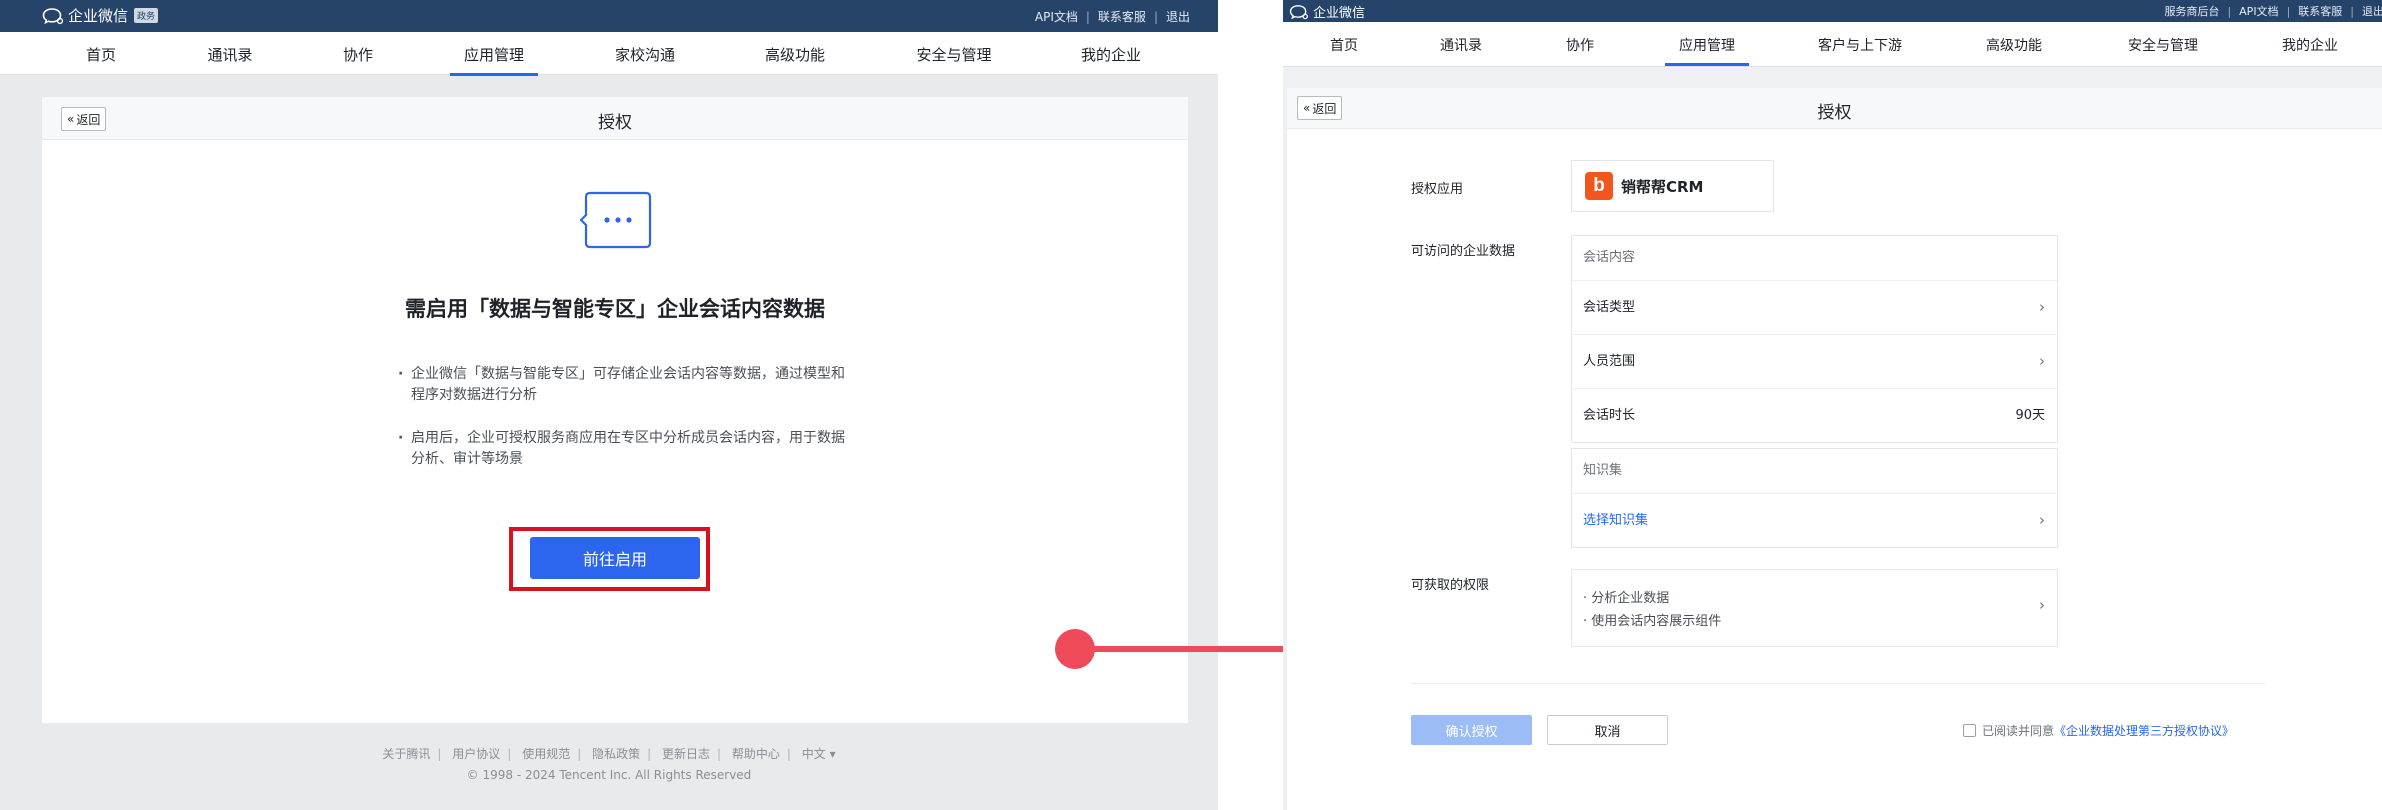 Image resolution: width=2382 pixels, height=810 pixels. What do you see at coordinates (1463, 251) in the screenshot?
I see `accessible-data-label: 可访问的企业数据` at bounding box center [1463, 251].